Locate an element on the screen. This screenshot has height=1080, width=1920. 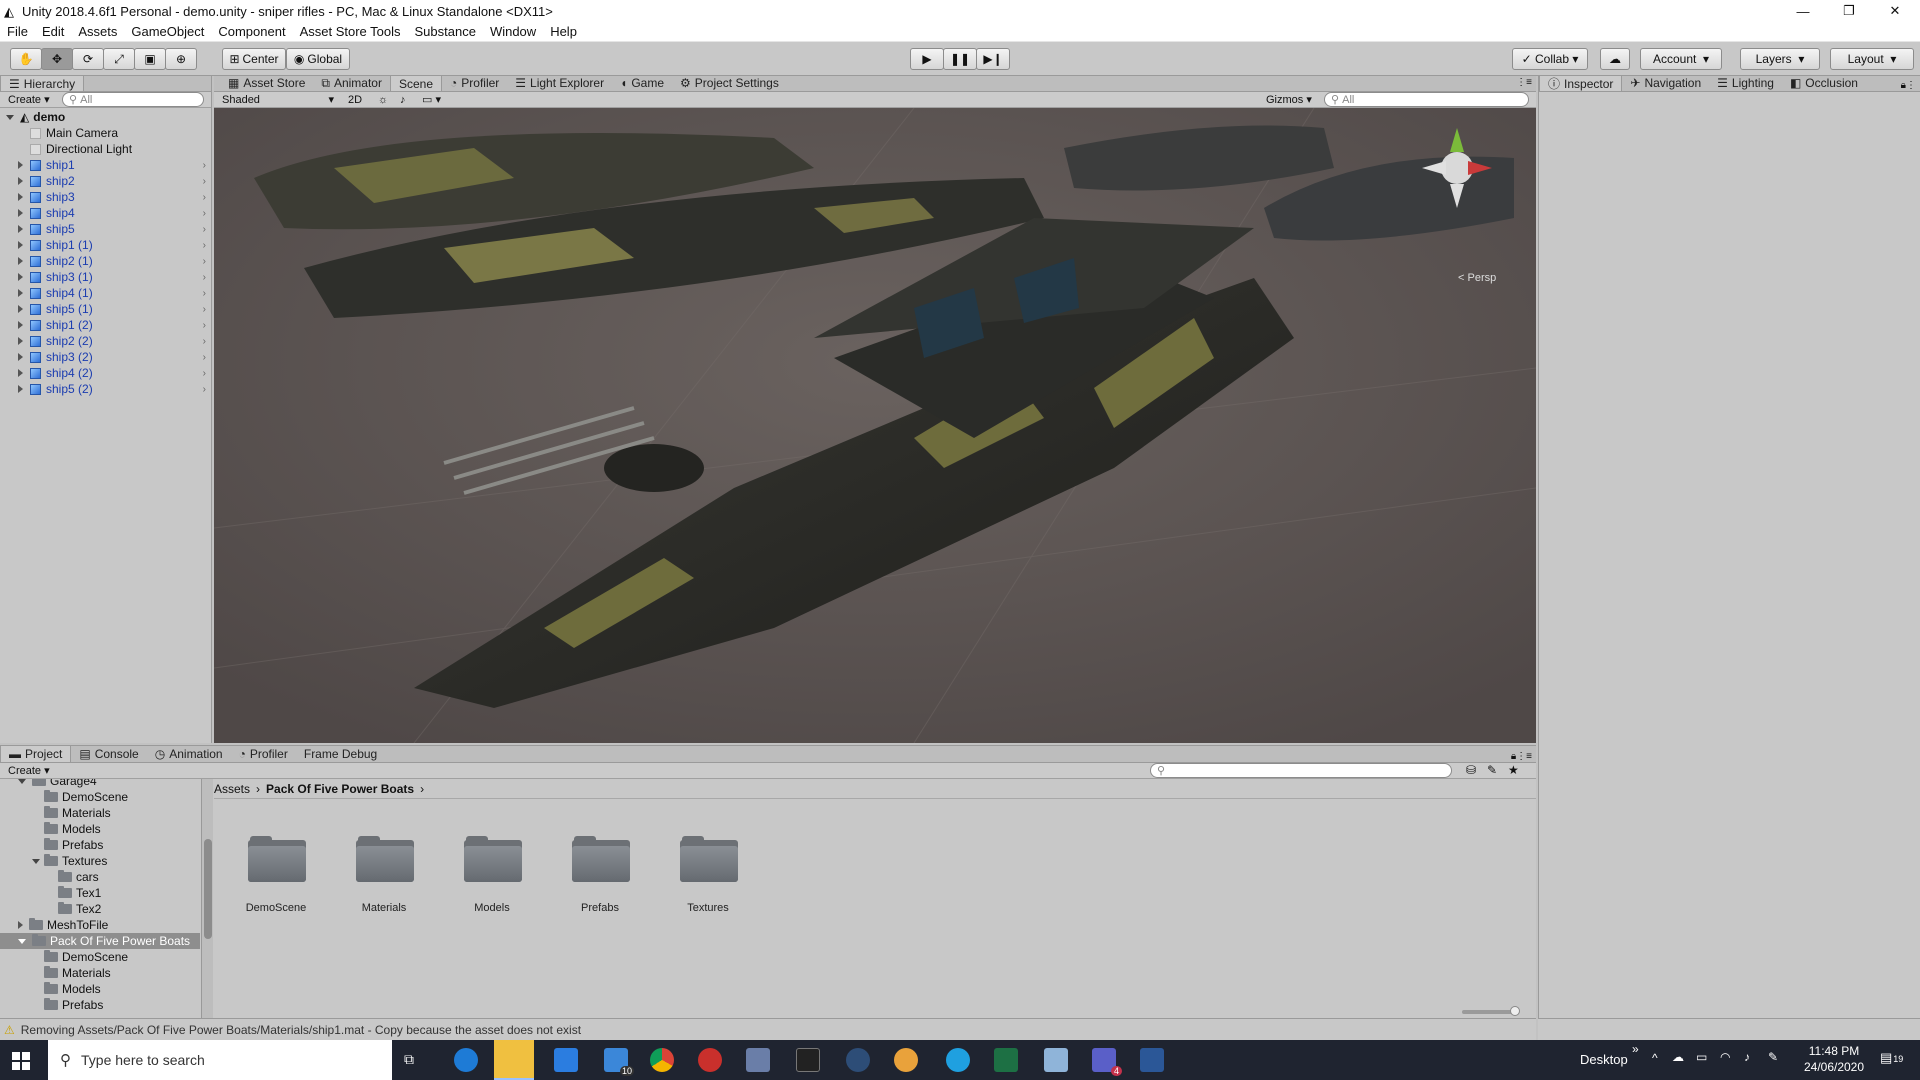
store-icon is located at coordinates (566, 1060).